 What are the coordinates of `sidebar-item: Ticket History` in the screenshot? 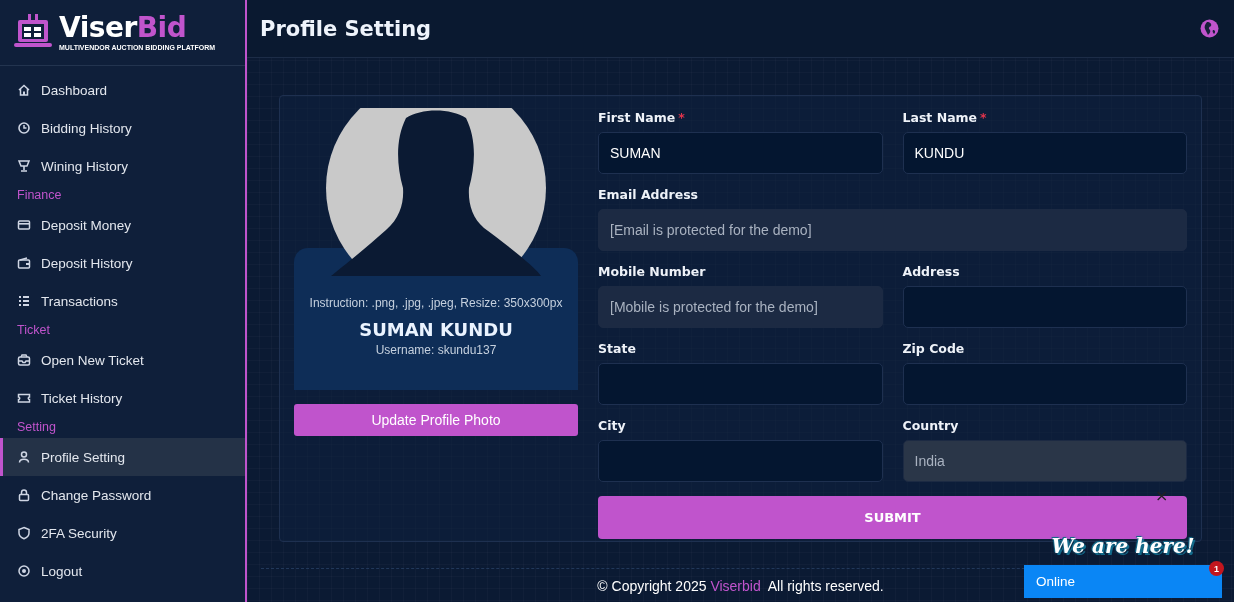 It's located at (122, 398).